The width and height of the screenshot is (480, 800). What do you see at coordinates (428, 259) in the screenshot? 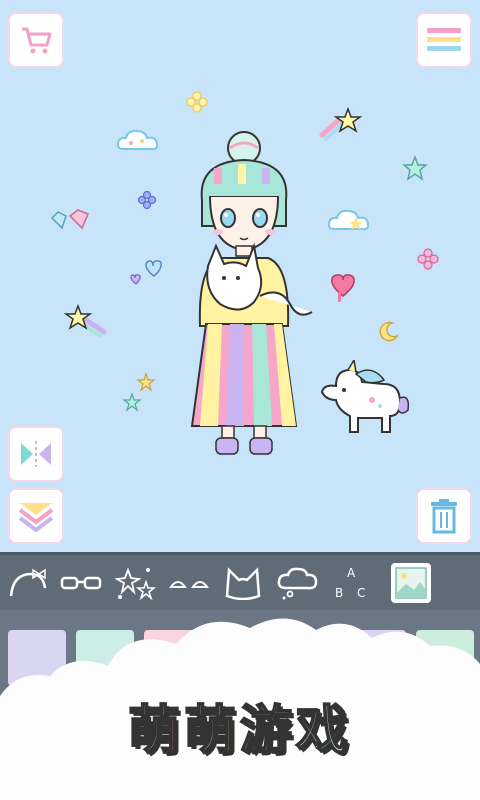
I see `pink-flower-sticker` at bounding box center [428, 259].